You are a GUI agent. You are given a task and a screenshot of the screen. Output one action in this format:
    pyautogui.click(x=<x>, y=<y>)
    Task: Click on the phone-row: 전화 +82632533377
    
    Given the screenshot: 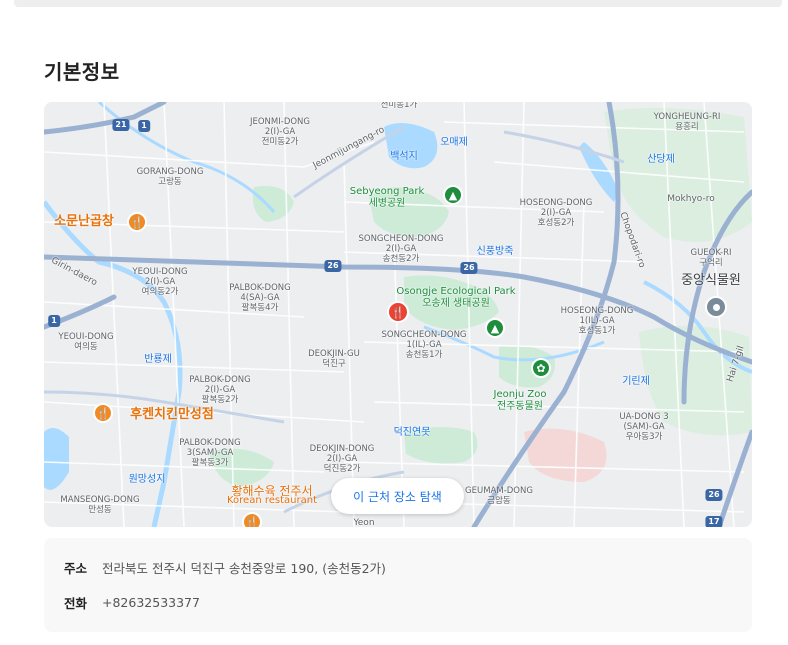 What is the action you would take?
    pyautogui.click(x=132, y=602)
    